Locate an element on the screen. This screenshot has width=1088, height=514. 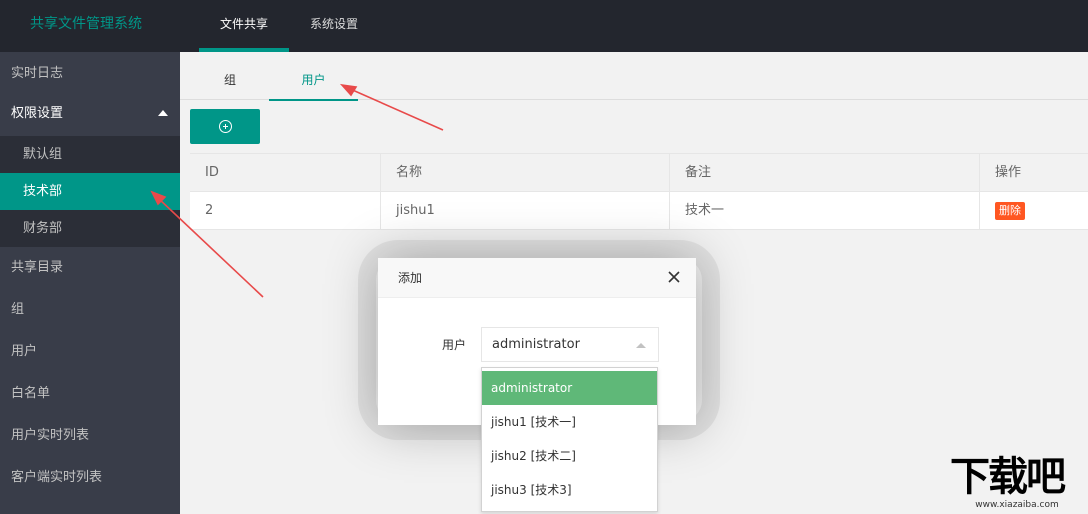
watermark: 下载吧 www.xiazaiba.com is located at coordinates (1017, 483).